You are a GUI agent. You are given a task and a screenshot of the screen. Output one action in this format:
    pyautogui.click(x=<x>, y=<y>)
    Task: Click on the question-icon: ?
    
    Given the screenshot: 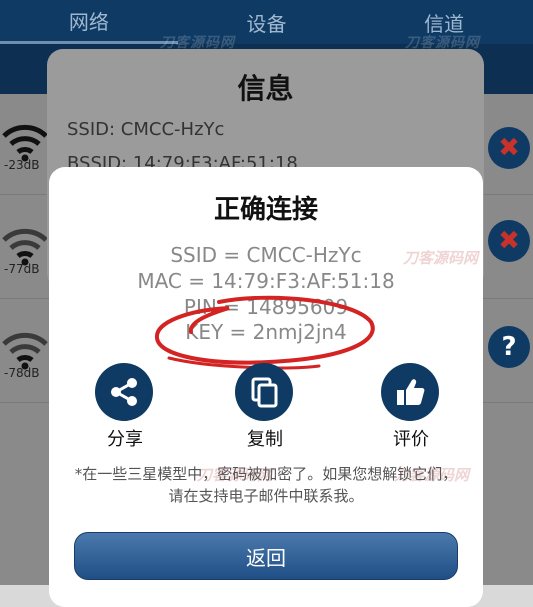 What is the action you would take?
    pyautogui.click(x=509, y=347)
    